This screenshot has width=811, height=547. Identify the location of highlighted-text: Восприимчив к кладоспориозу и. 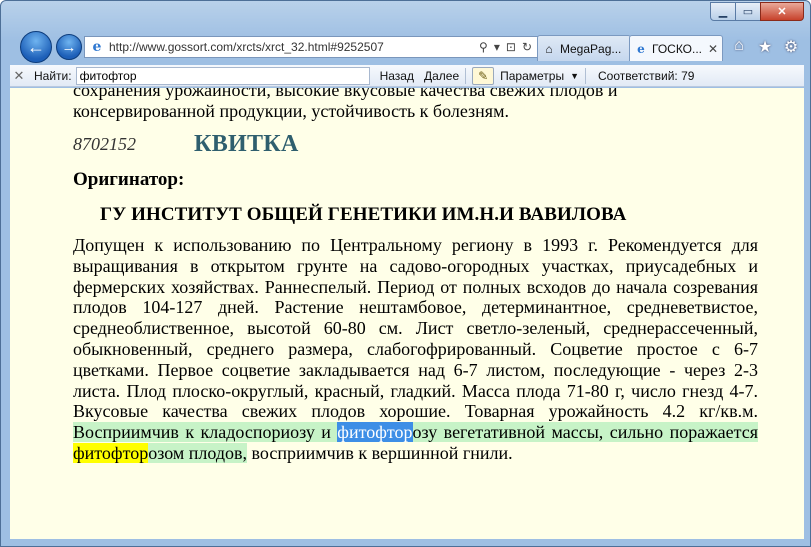
(205, 432).